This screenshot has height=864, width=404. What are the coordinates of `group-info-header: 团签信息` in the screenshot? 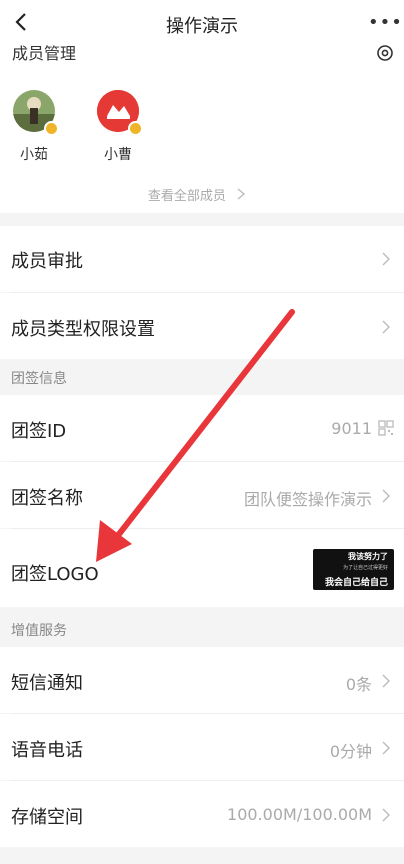 It's located at (39, 379).